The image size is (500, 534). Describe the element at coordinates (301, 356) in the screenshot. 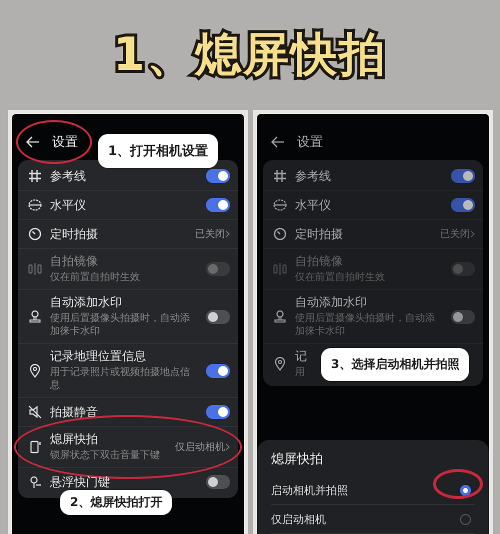

I see `setting-title: 记` at that location.